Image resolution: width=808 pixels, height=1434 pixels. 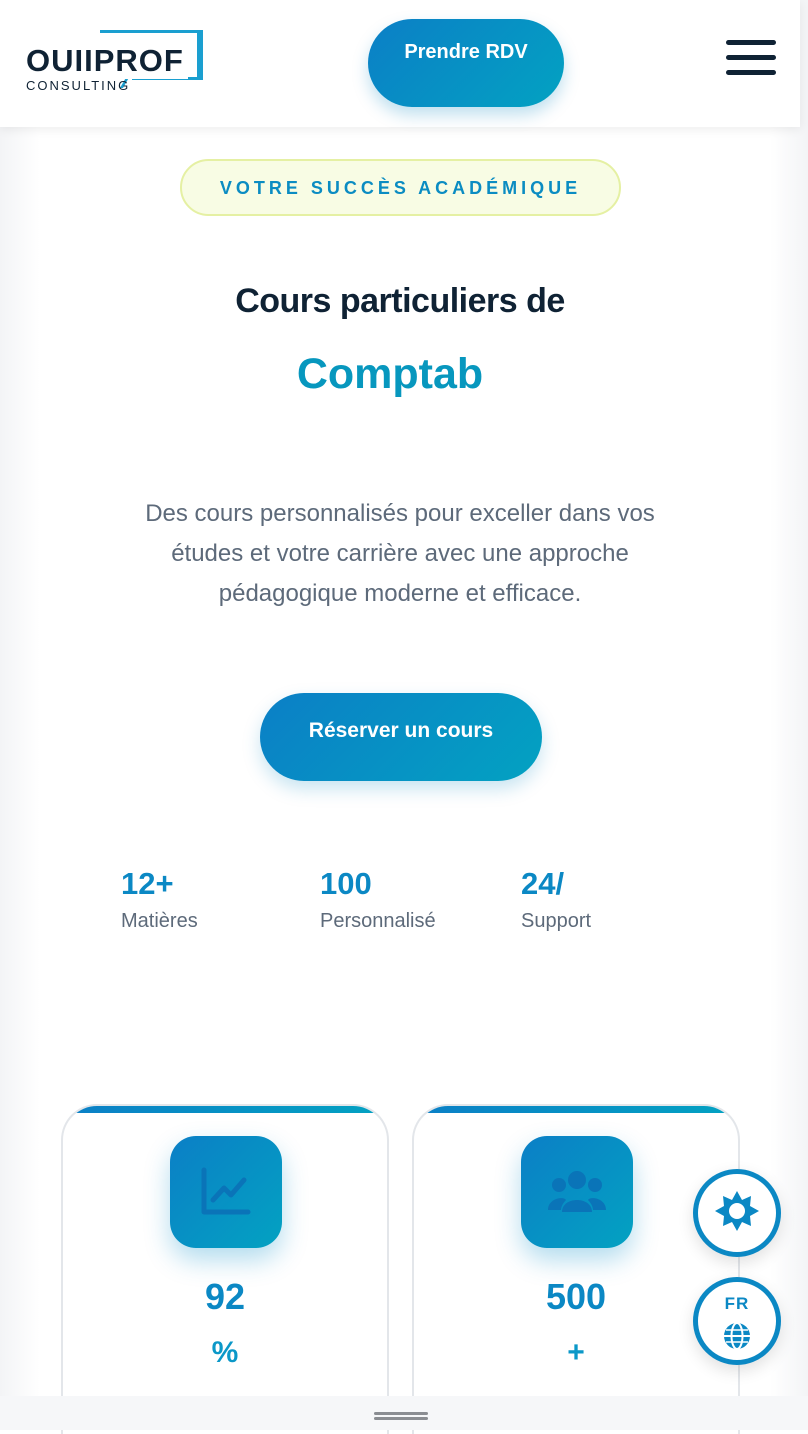 I want to click on drag-handle-icon, so click(x=401, y=1413).